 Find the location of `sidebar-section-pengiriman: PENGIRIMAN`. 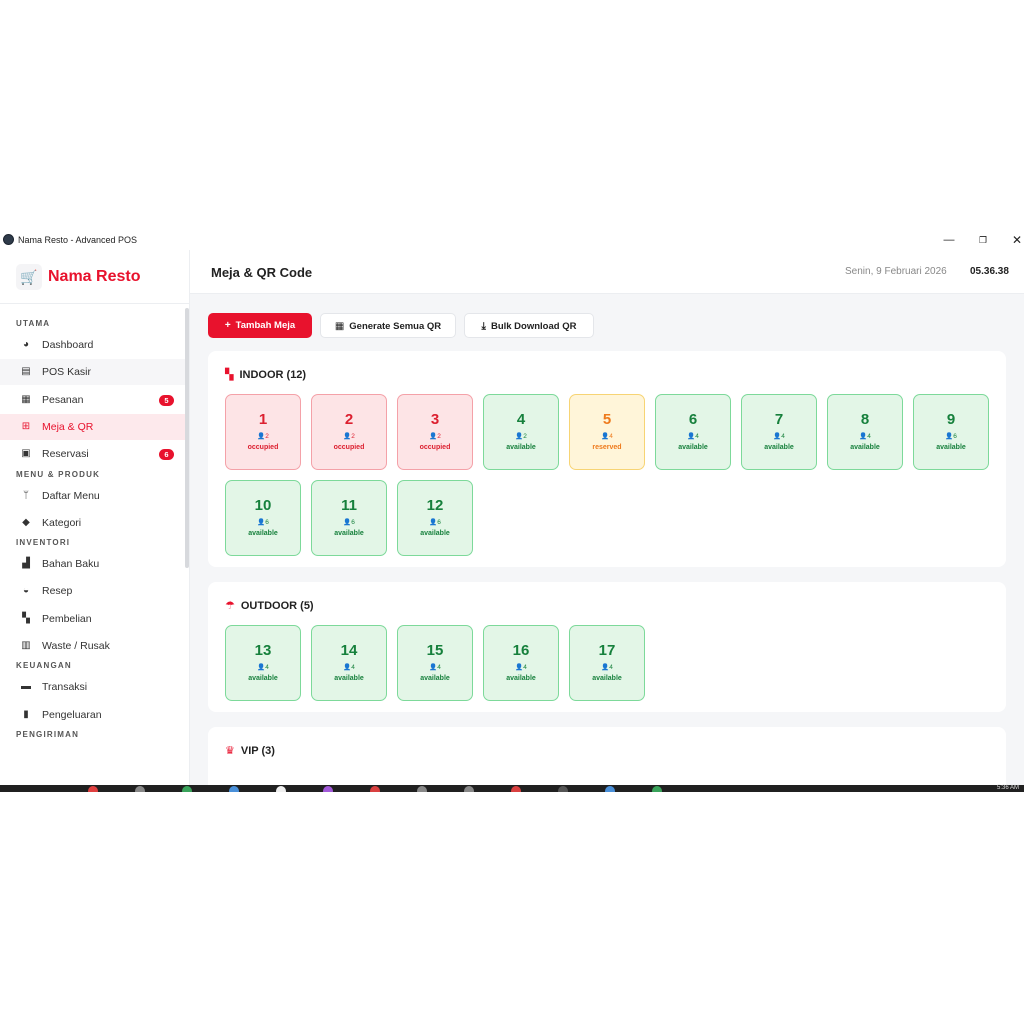

sidebar-section-pengiriman: PENGIRIMAN is located at coordinates (48, 734).